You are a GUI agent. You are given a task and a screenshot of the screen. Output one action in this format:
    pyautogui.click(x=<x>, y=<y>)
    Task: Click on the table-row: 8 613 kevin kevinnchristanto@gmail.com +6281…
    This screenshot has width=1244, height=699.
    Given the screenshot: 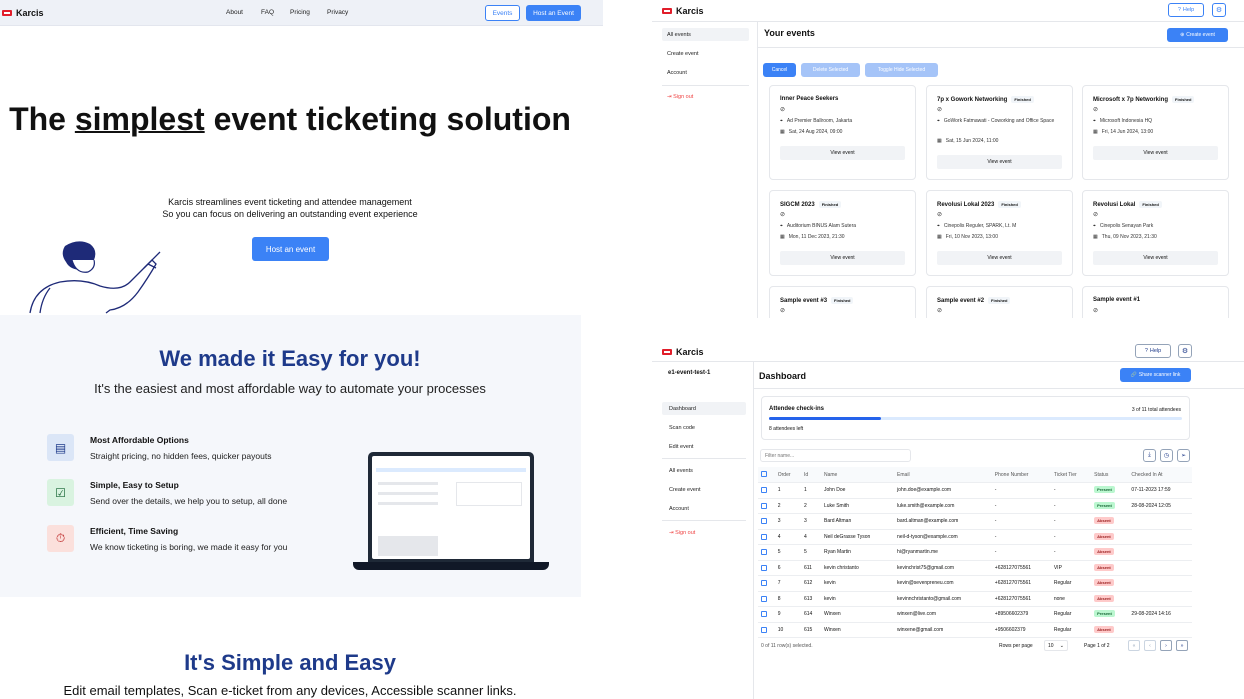 What is the action you would take?
    pyautogui.click(x=975, y=599)
    